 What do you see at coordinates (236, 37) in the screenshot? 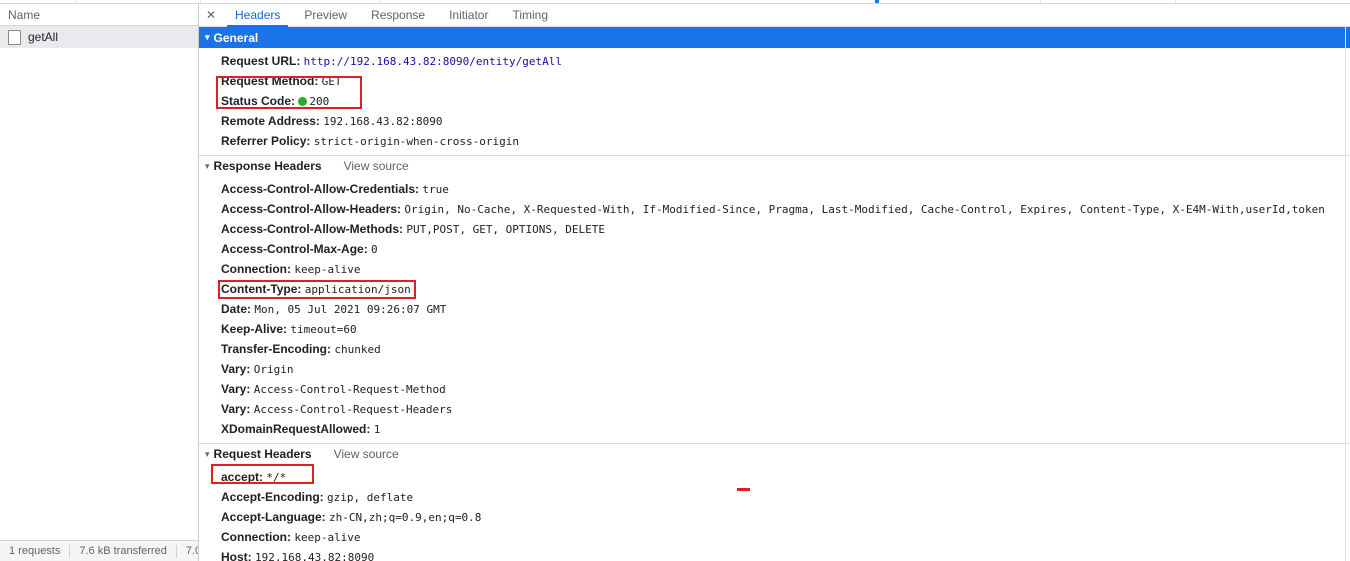
I see `section-title-general: General` at bounding box center [236, 37].